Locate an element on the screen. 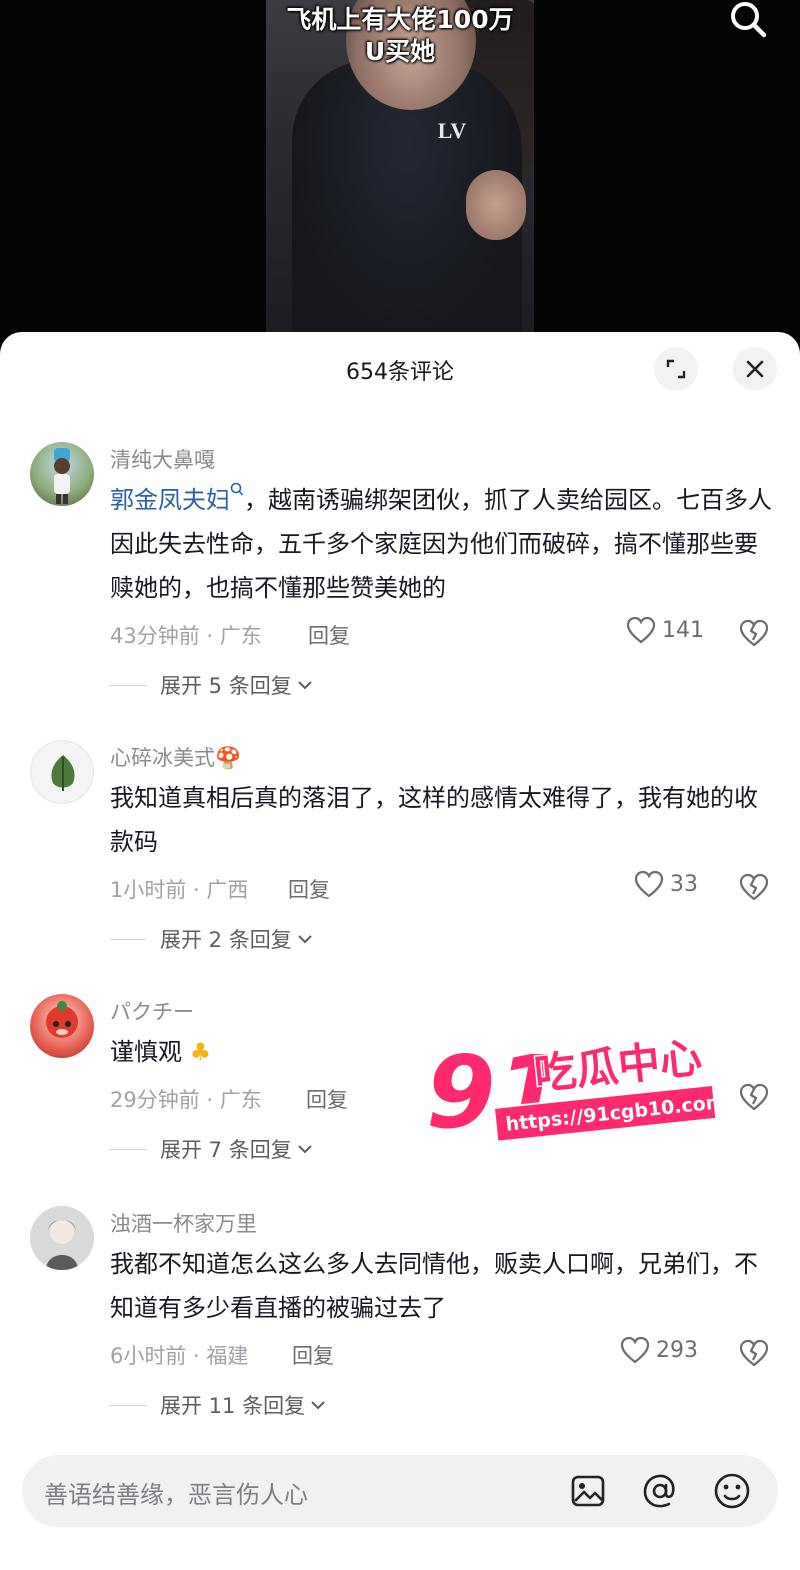 The height and width of the screenshot is (1570, 800). like-button: 33 is located at coordinates (666, 884).